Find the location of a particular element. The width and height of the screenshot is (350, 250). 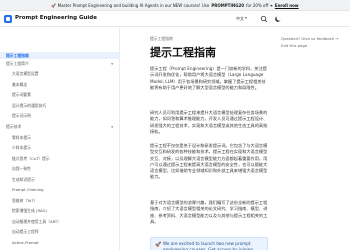

feedback-link: Question? Give us feedback → is located at coordinates (309, 38).